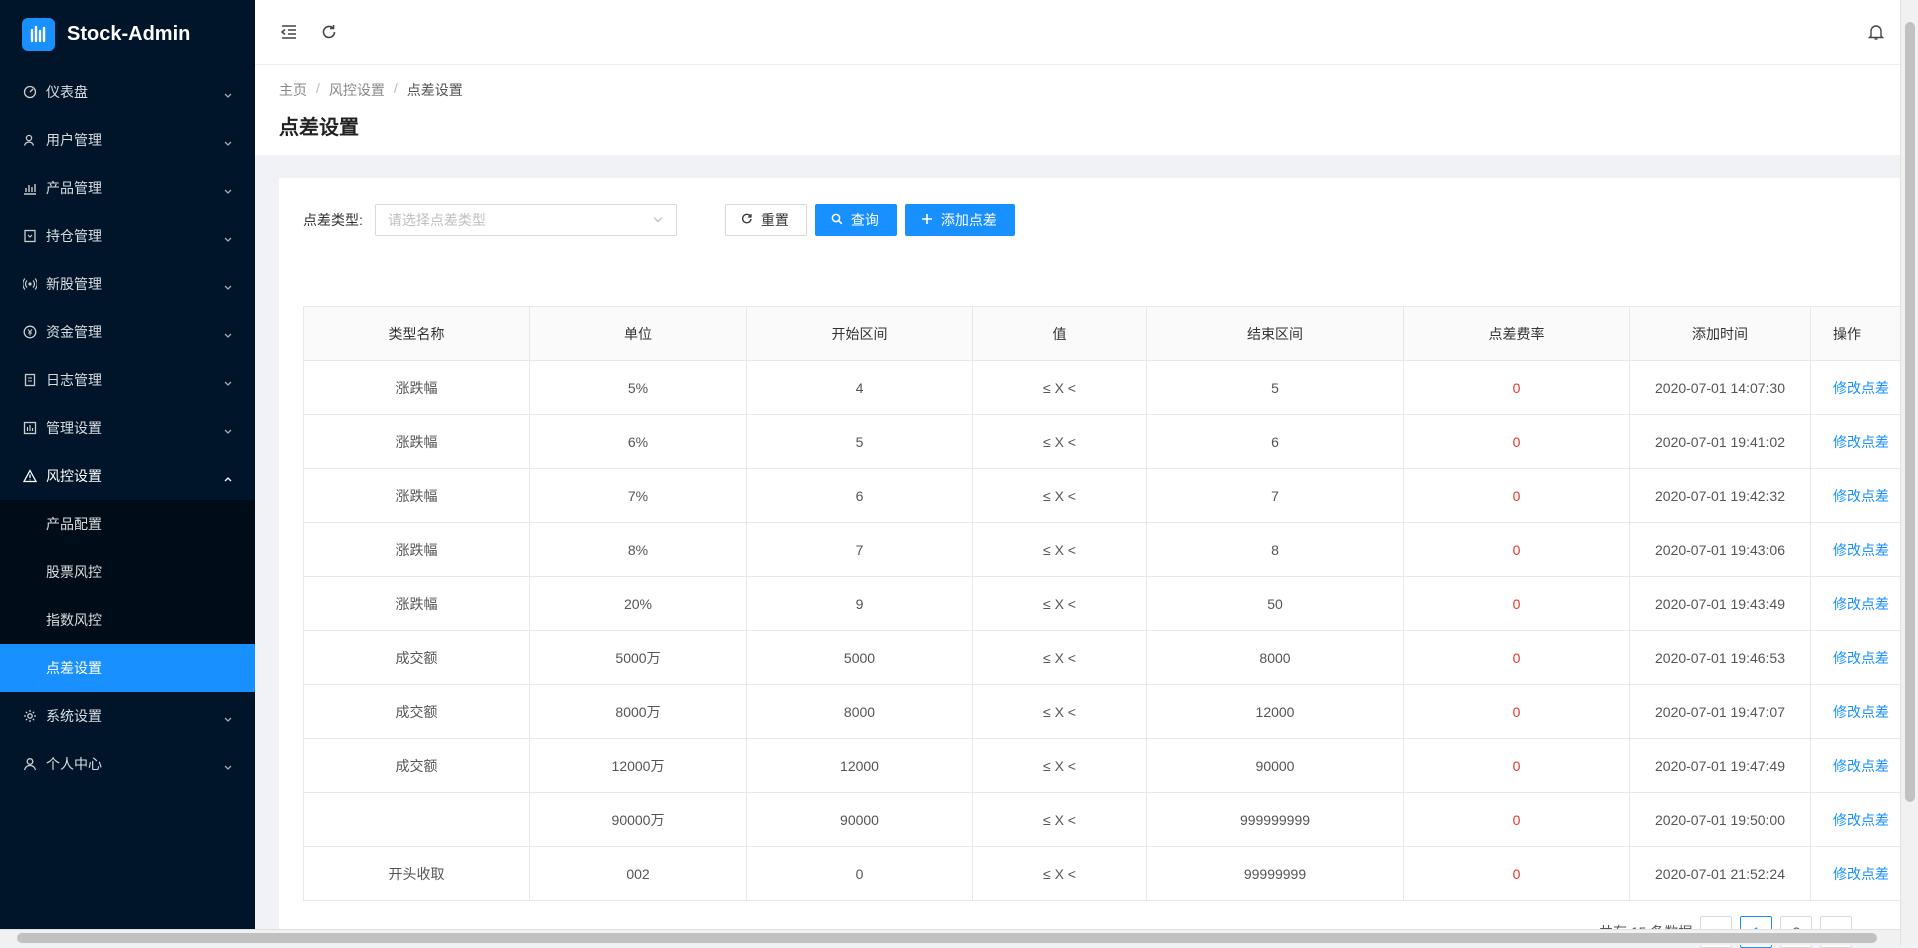 This screenshot has height=948, width=1918. What do you see at coordinates (856, 220) in the screenshot?
I see `query-button: 查询` at bounding box center [856, 220].